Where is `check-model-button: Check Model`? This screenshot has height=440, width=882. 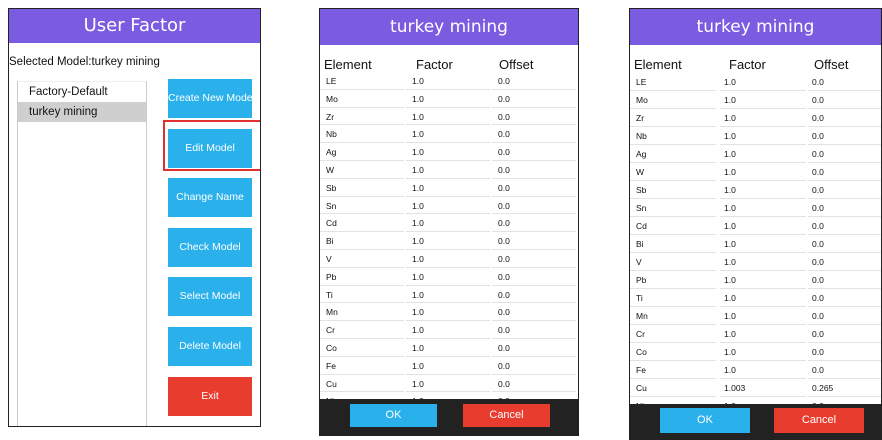
check-model-button: Check Model is located at coordinates (210, 247).